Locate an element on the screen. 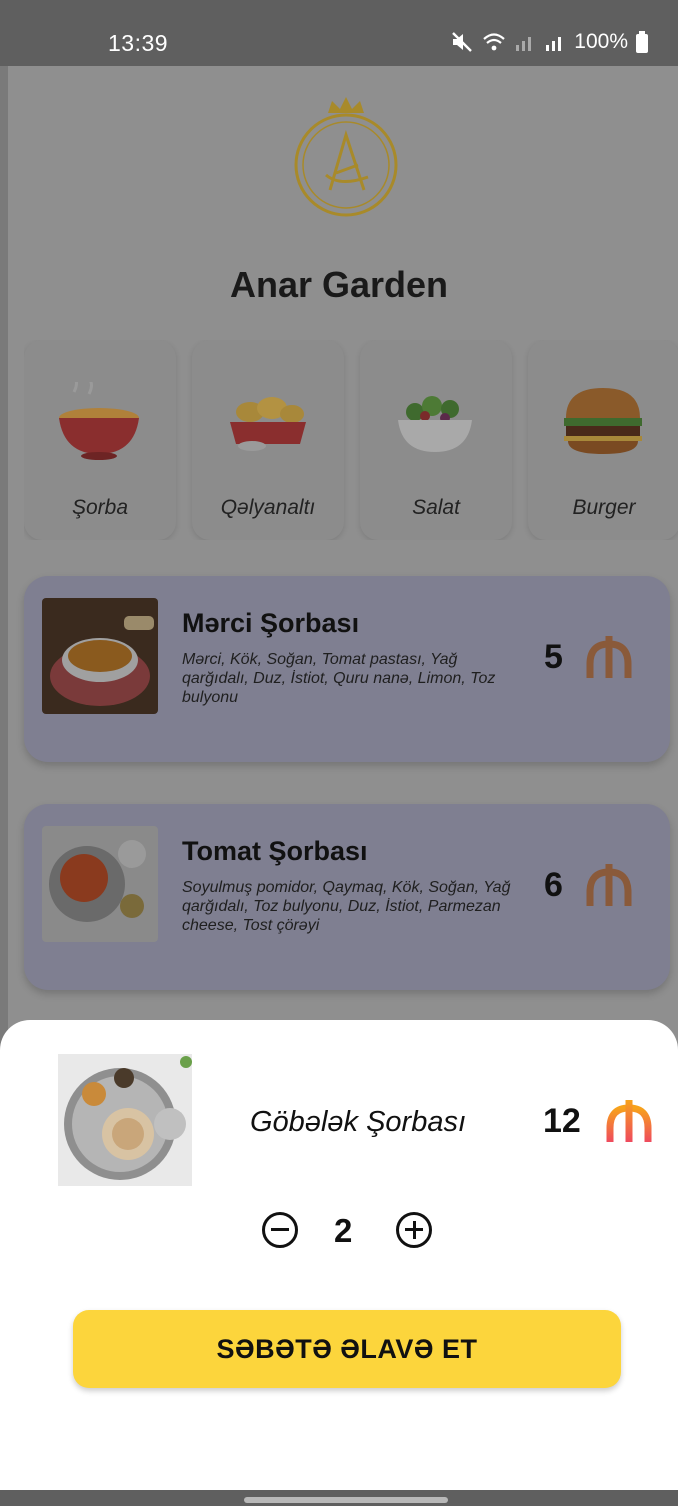 The image size is (678, 1506). product-price: 12 is located at coordinates (562, 1121).